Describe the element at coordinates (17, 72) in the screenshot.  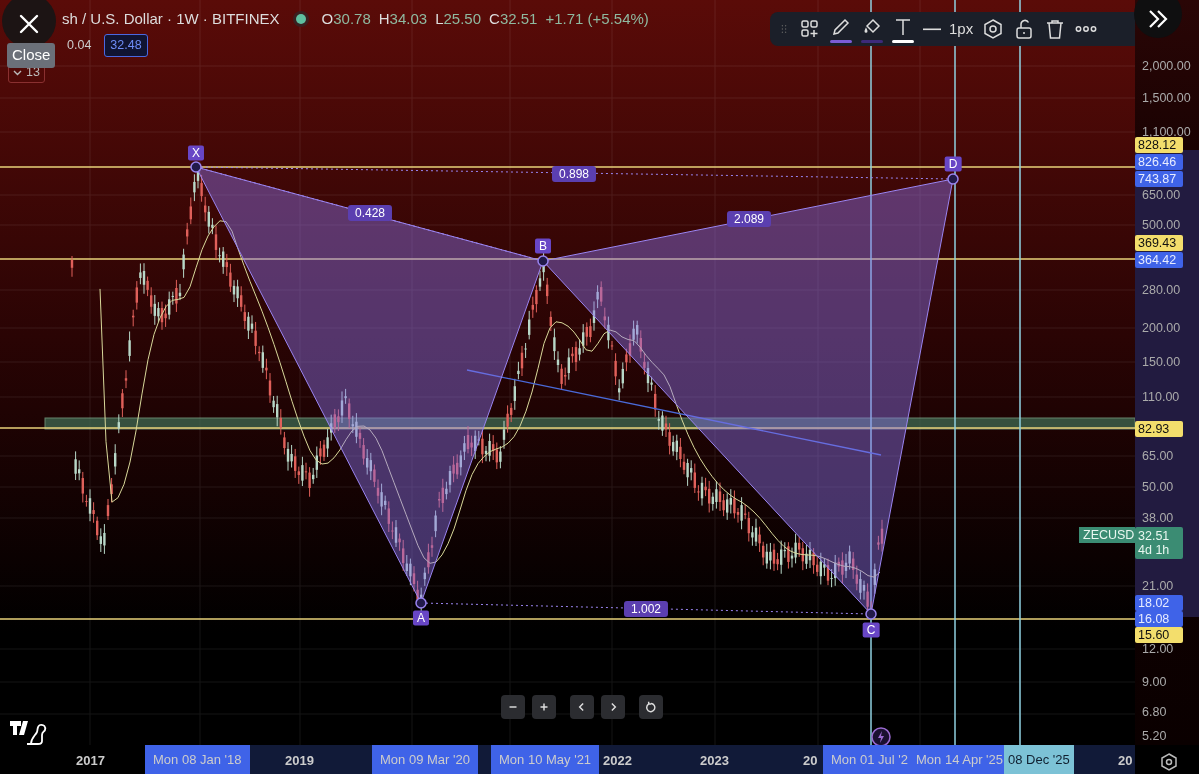
I see `chevron-icon` at that location.